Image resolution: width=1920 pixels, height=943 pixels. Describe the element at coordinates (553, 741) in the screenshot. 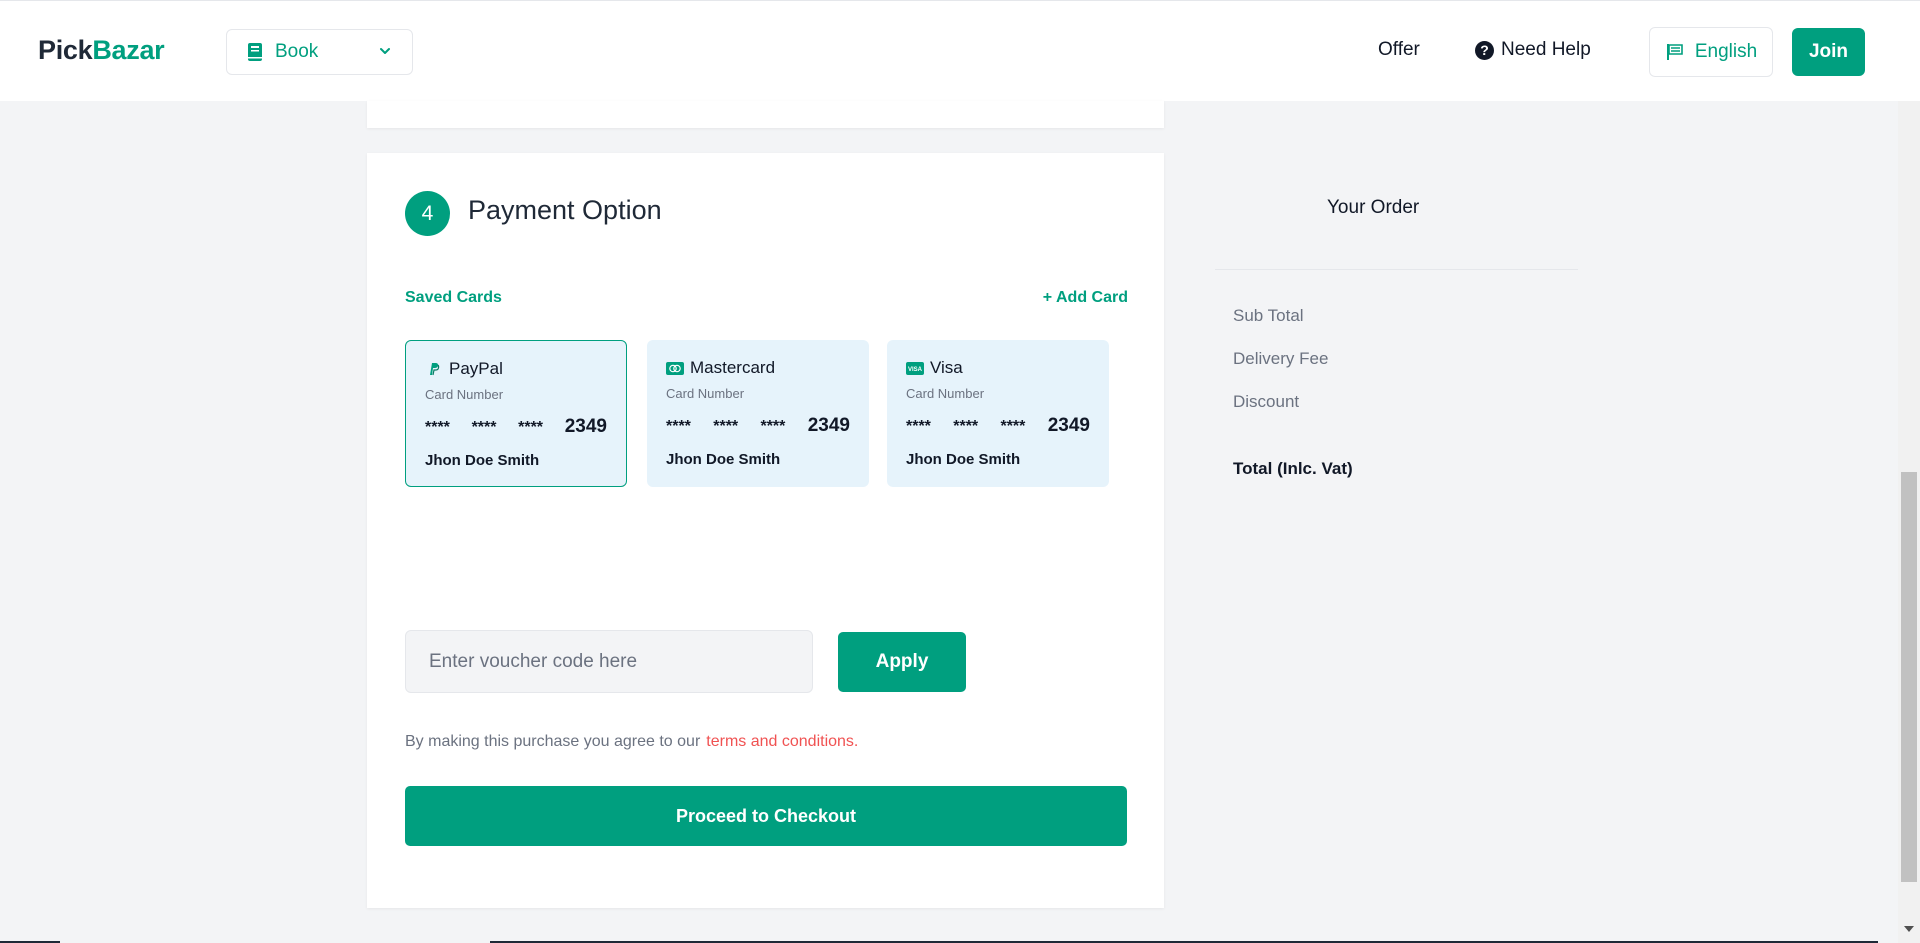

I see `terms-text: By making this purchase you agree to our` at that location.